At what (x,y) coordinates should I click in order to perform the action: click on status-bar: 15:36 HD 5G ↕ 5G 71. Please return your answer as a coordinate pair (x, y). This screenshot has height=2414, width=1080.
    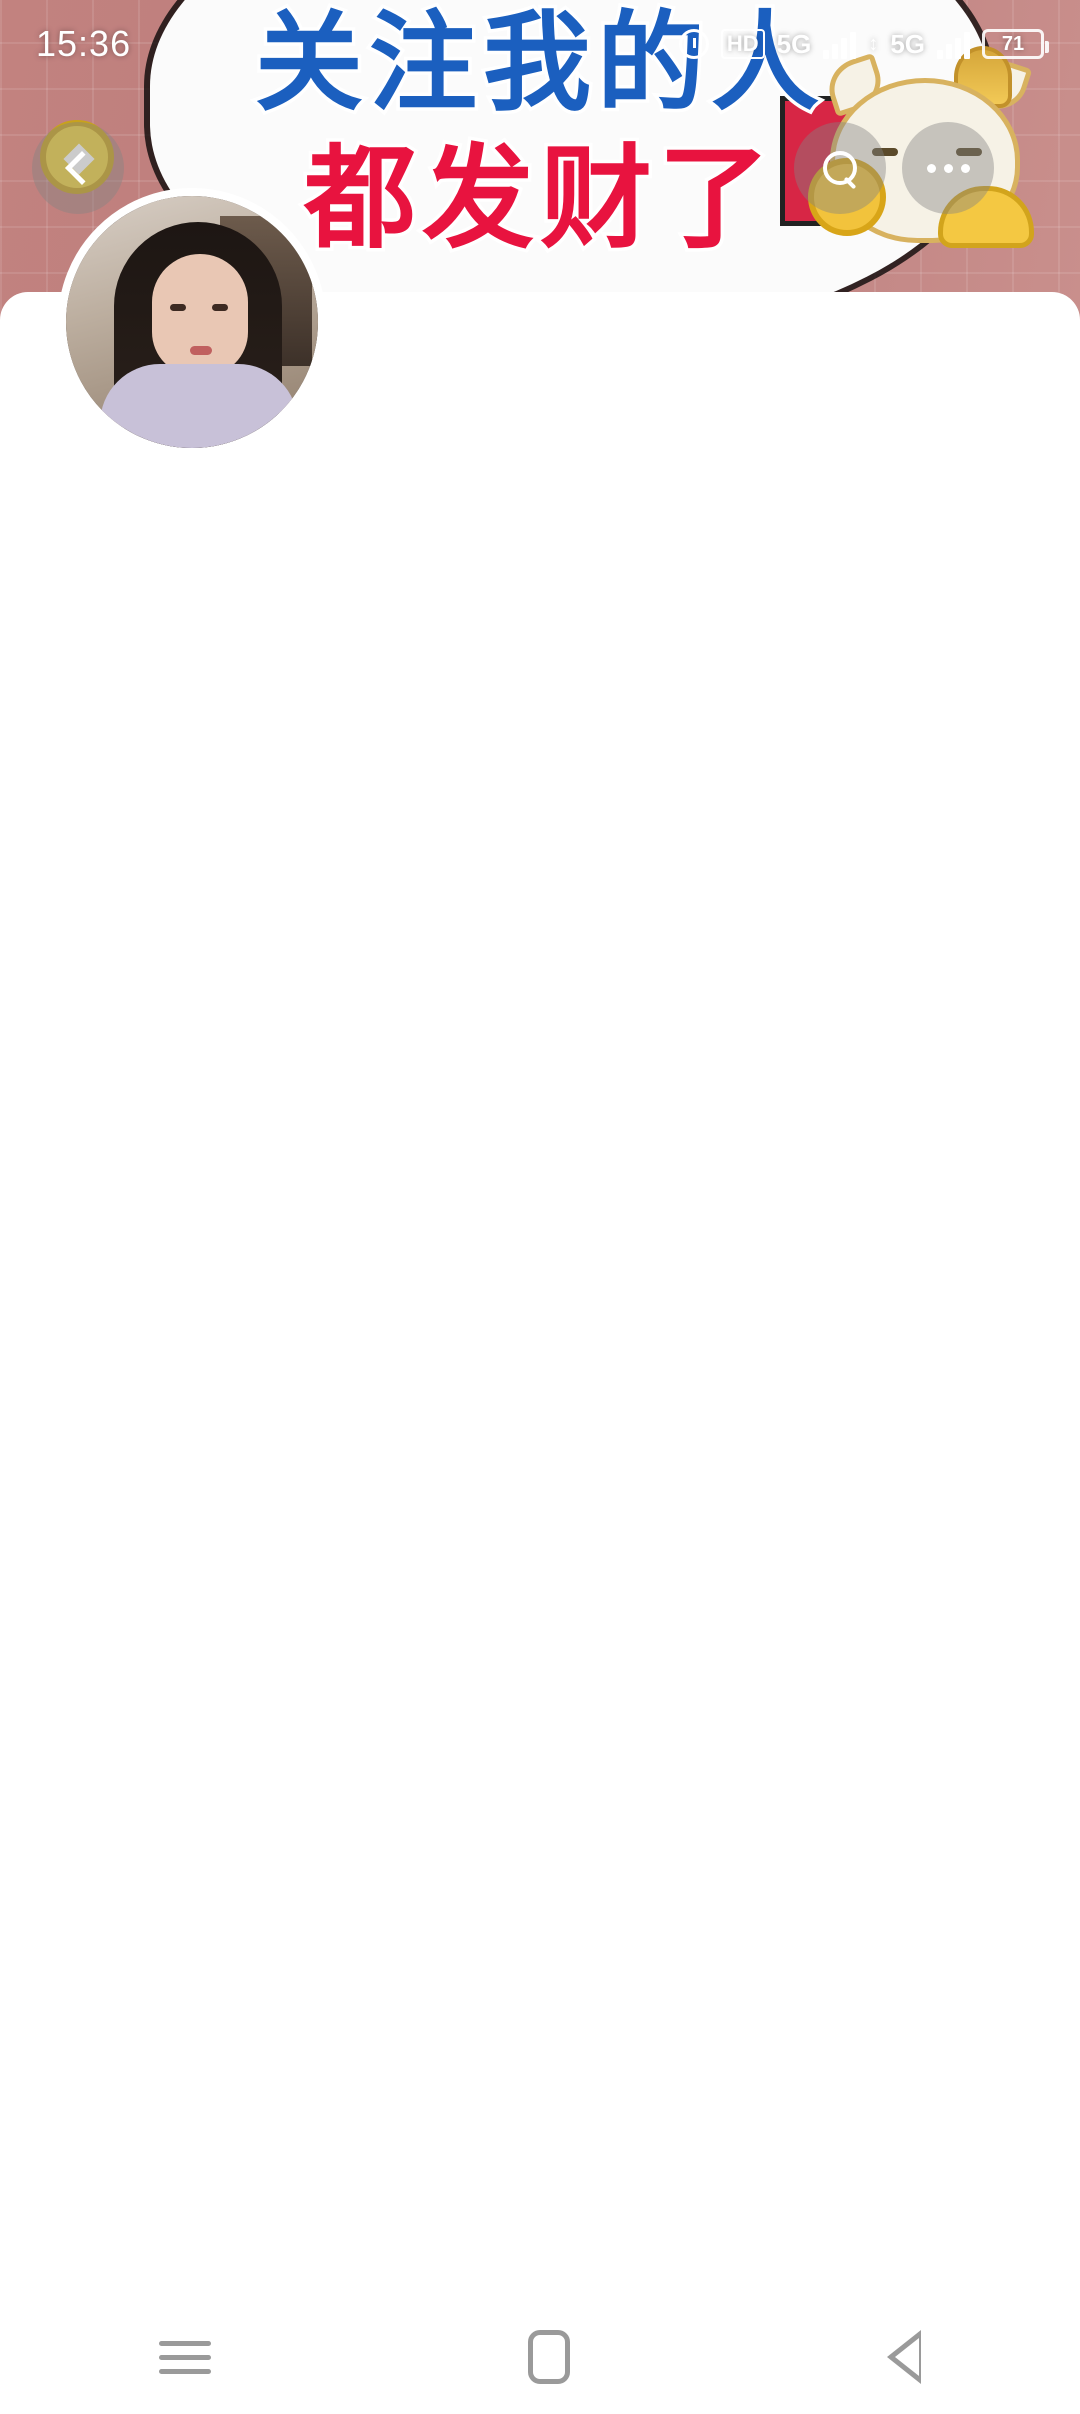
    Looking at the image, I should click on (540, 44).